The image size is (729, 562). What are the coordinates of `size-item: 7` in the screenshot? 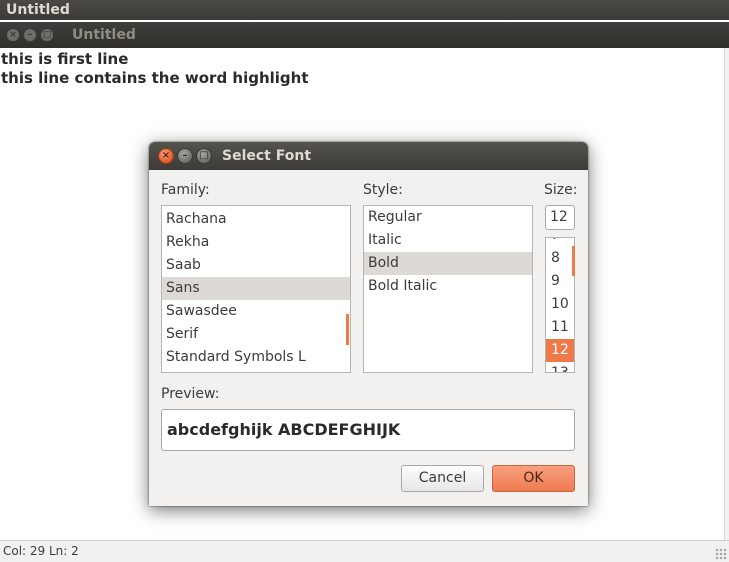 It's located at (560, 242).